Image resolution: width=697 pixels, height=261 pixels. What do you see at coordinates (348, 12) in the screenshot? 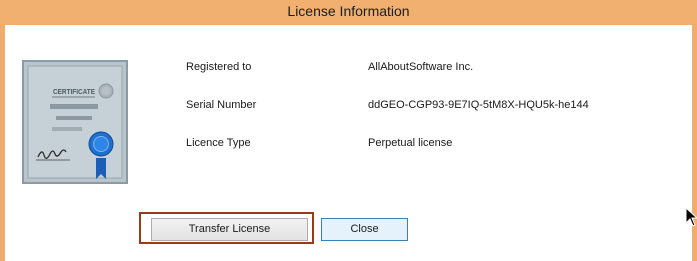
I see `window-title: License Information` at bounding box center [348, 12].